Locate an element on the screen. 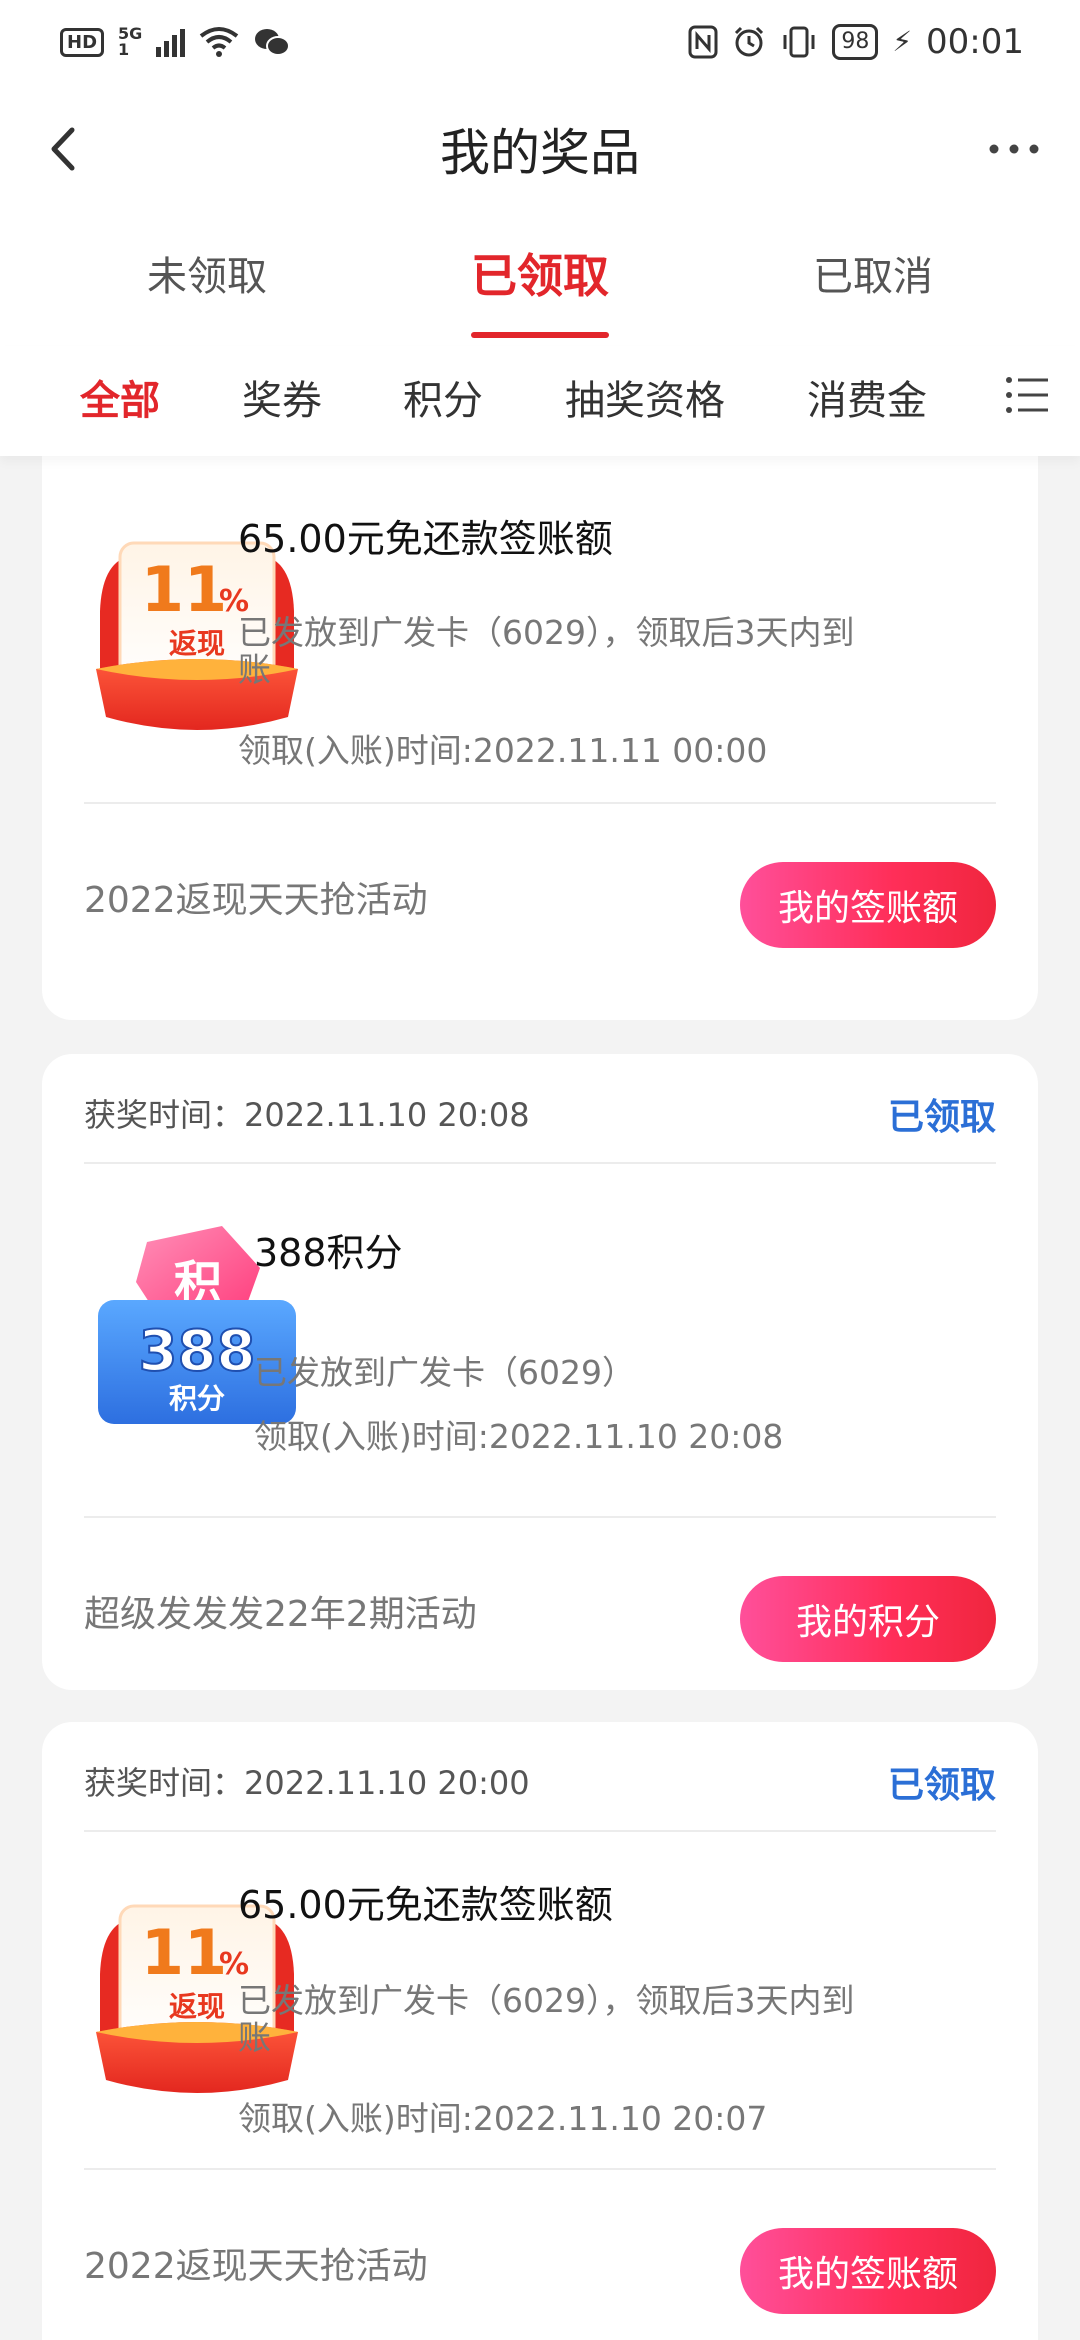  network-type: 5G 1 is located at coordinates (130, 41).